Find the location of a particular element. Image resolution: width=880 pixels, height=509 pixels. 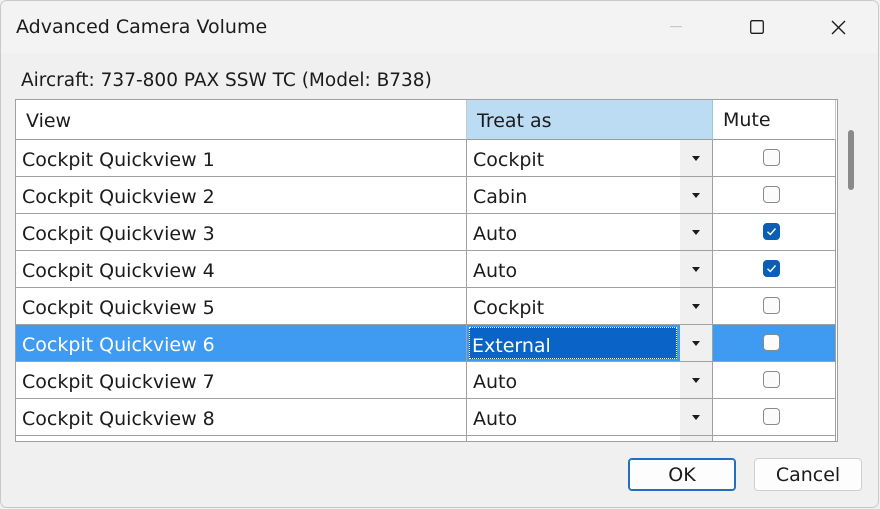

treat-as-value: Cabin is located at coordinates (500, 197).